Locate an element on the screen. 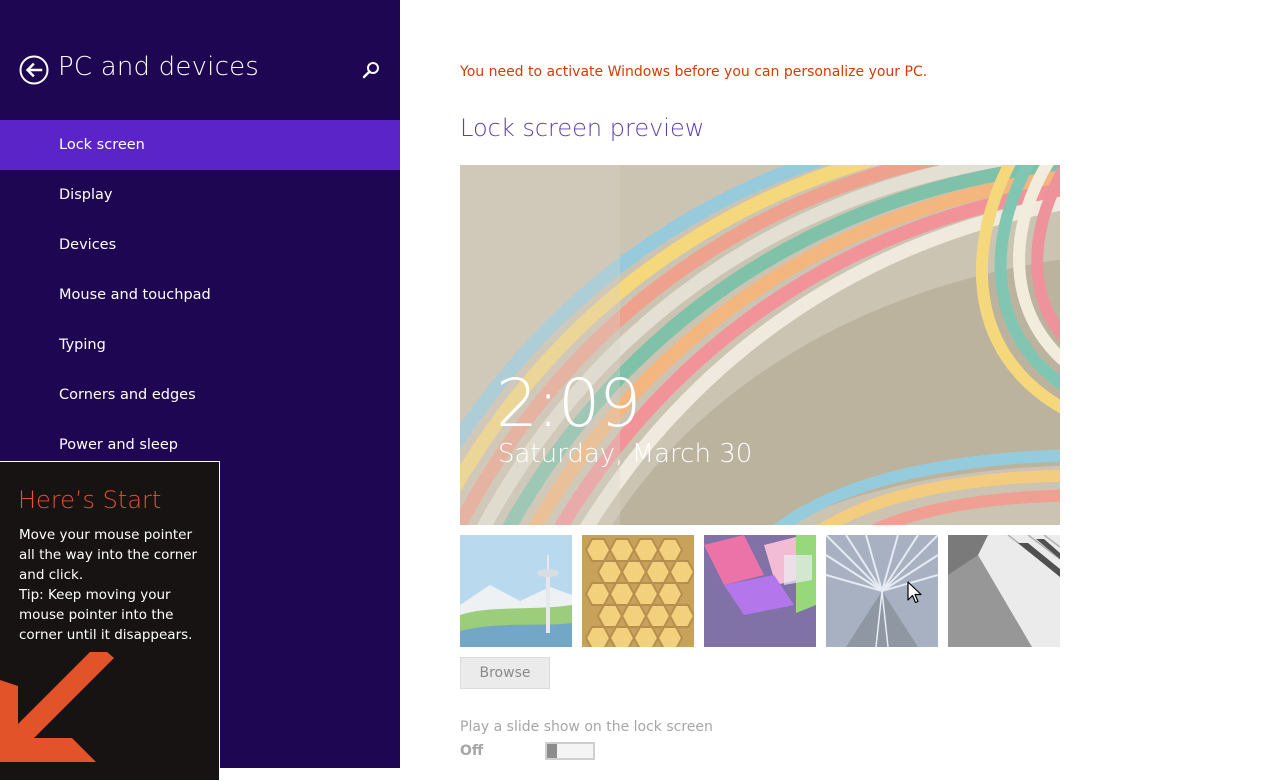  thumbnail-piano-keys is located at coordinates (1004, 591).